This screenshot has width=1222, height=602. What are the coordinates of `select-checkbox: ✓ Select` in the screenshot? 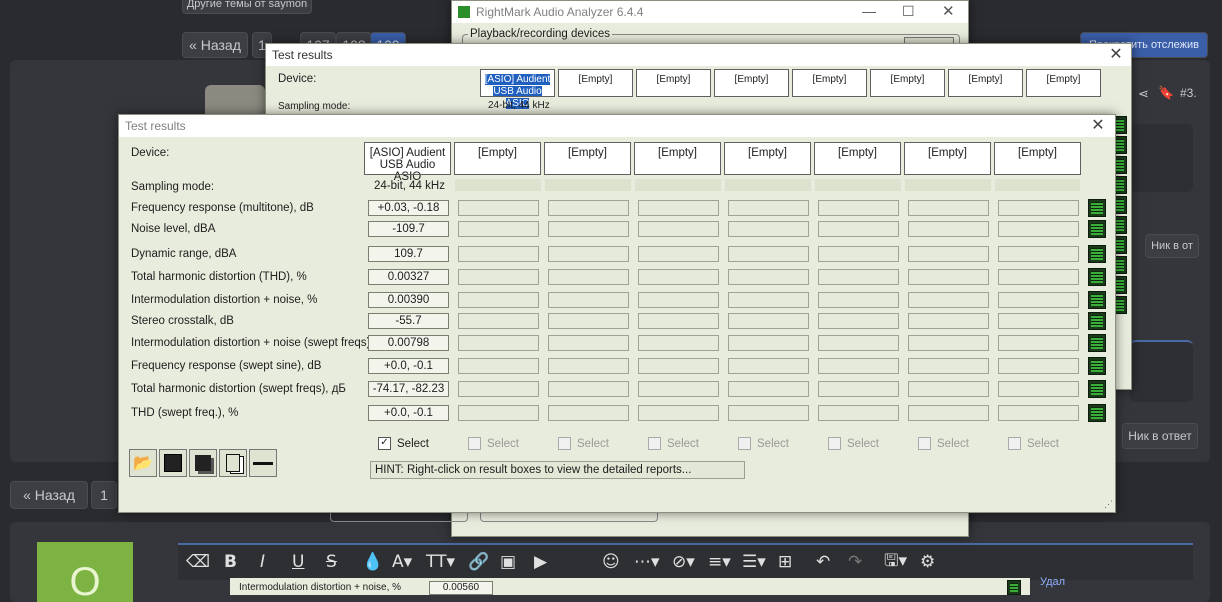 It's located at (403, 443).